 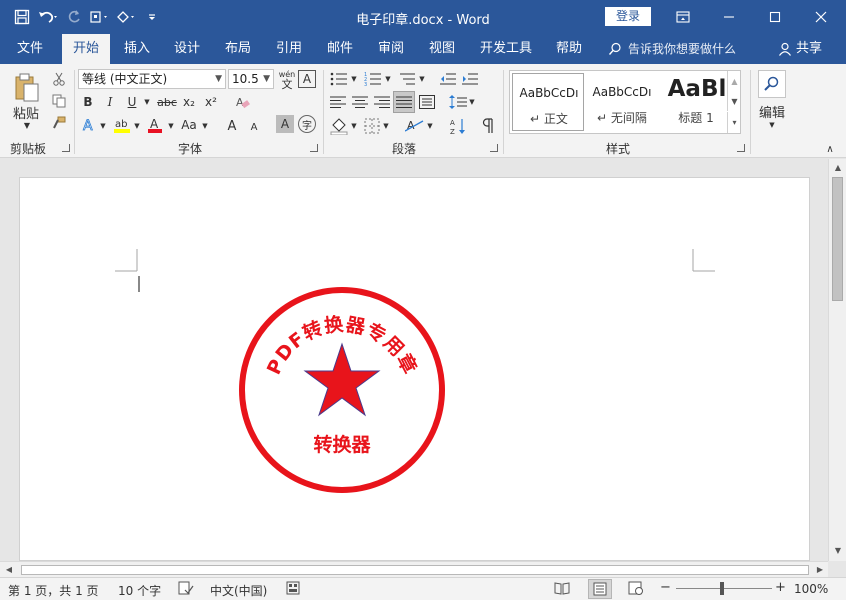 What do you see at coordinates (448, 79) in the screenshot?
I see `decrease-indent-icon` at bounding box center [448, 79].